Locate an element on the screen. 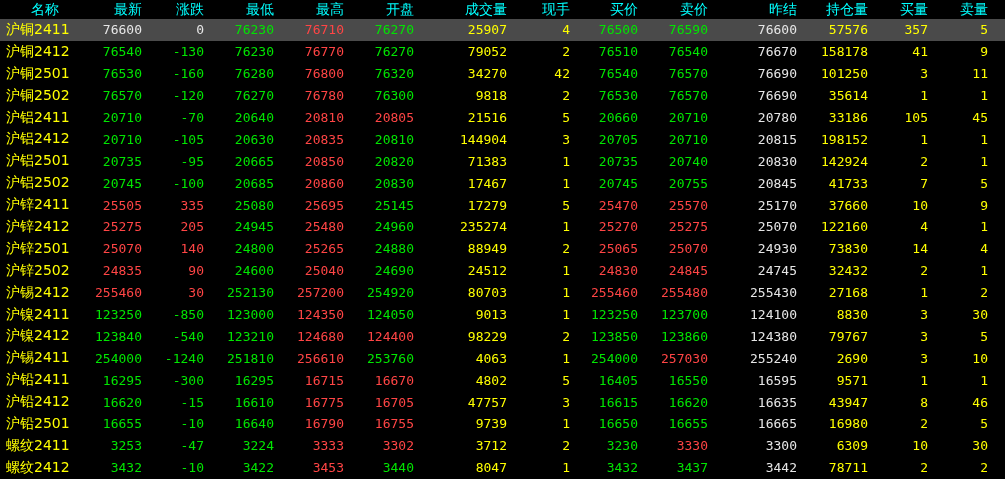 The height and width of the screenshot is (479, 1005). table-cell: -10 is located at coordinates (192, 424).